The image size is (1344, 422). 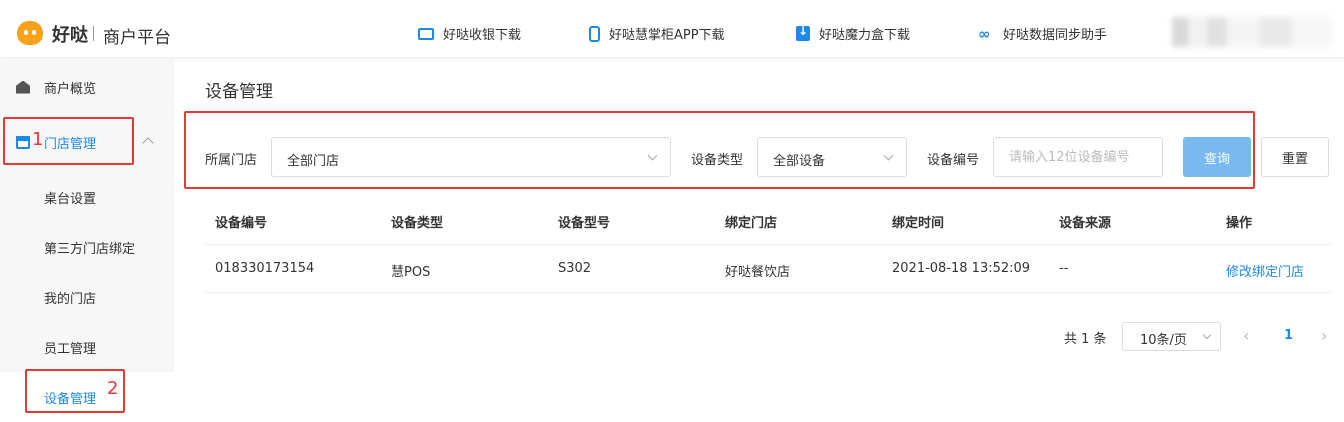 What do you see at coordinates (1217, 157) in the screenshot?
I see `query-button: 查询` at bounding box center [1217, 157].